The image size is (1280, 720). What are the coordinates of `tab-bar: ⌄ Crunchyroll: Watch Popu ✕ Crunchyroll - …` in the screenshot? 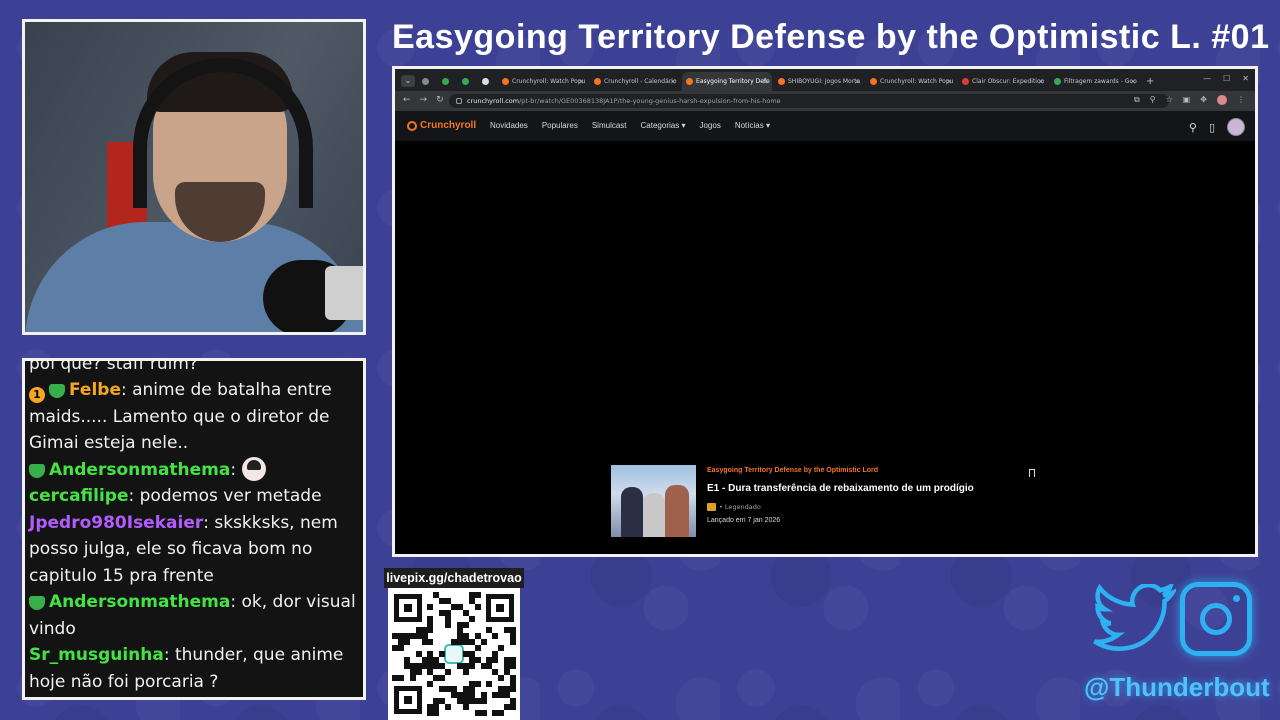 It's located at (825, 80).